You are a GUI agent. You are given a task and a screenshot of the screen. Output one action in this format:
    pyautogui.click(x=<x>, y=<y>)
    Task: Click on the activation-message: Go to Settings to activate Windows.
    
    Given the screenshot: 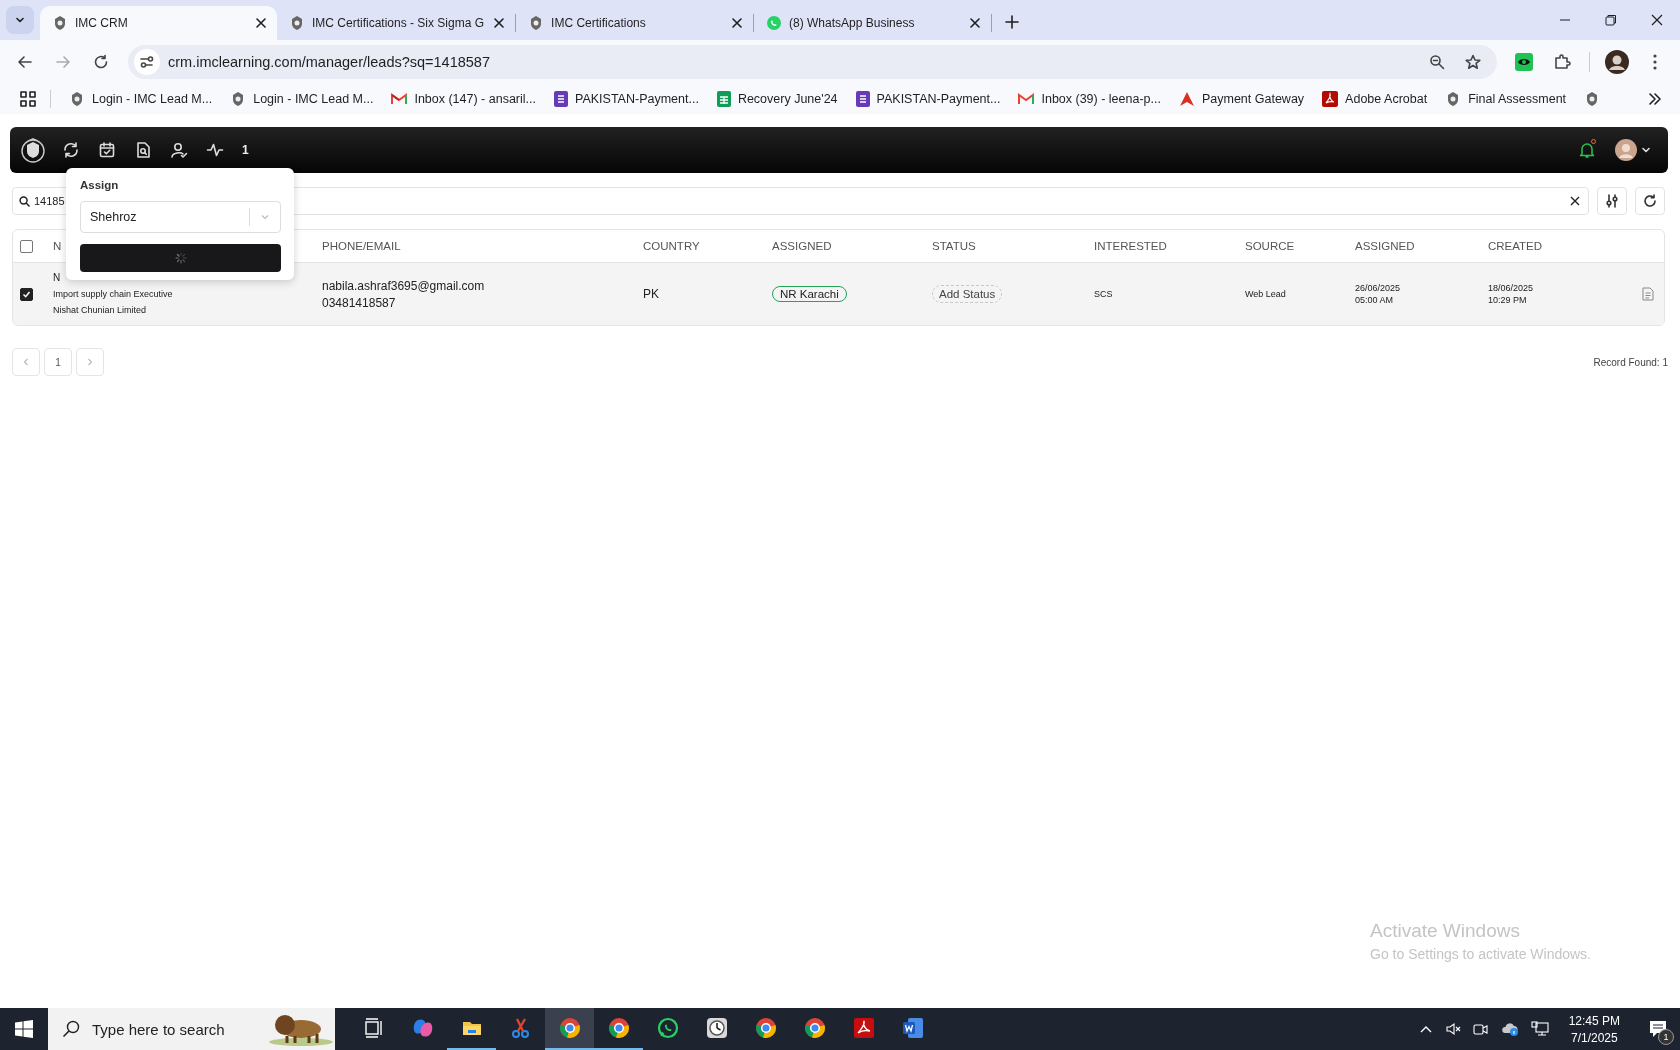 What is the action you would take?
    pyautogui.click(x=1480, y=954)
    